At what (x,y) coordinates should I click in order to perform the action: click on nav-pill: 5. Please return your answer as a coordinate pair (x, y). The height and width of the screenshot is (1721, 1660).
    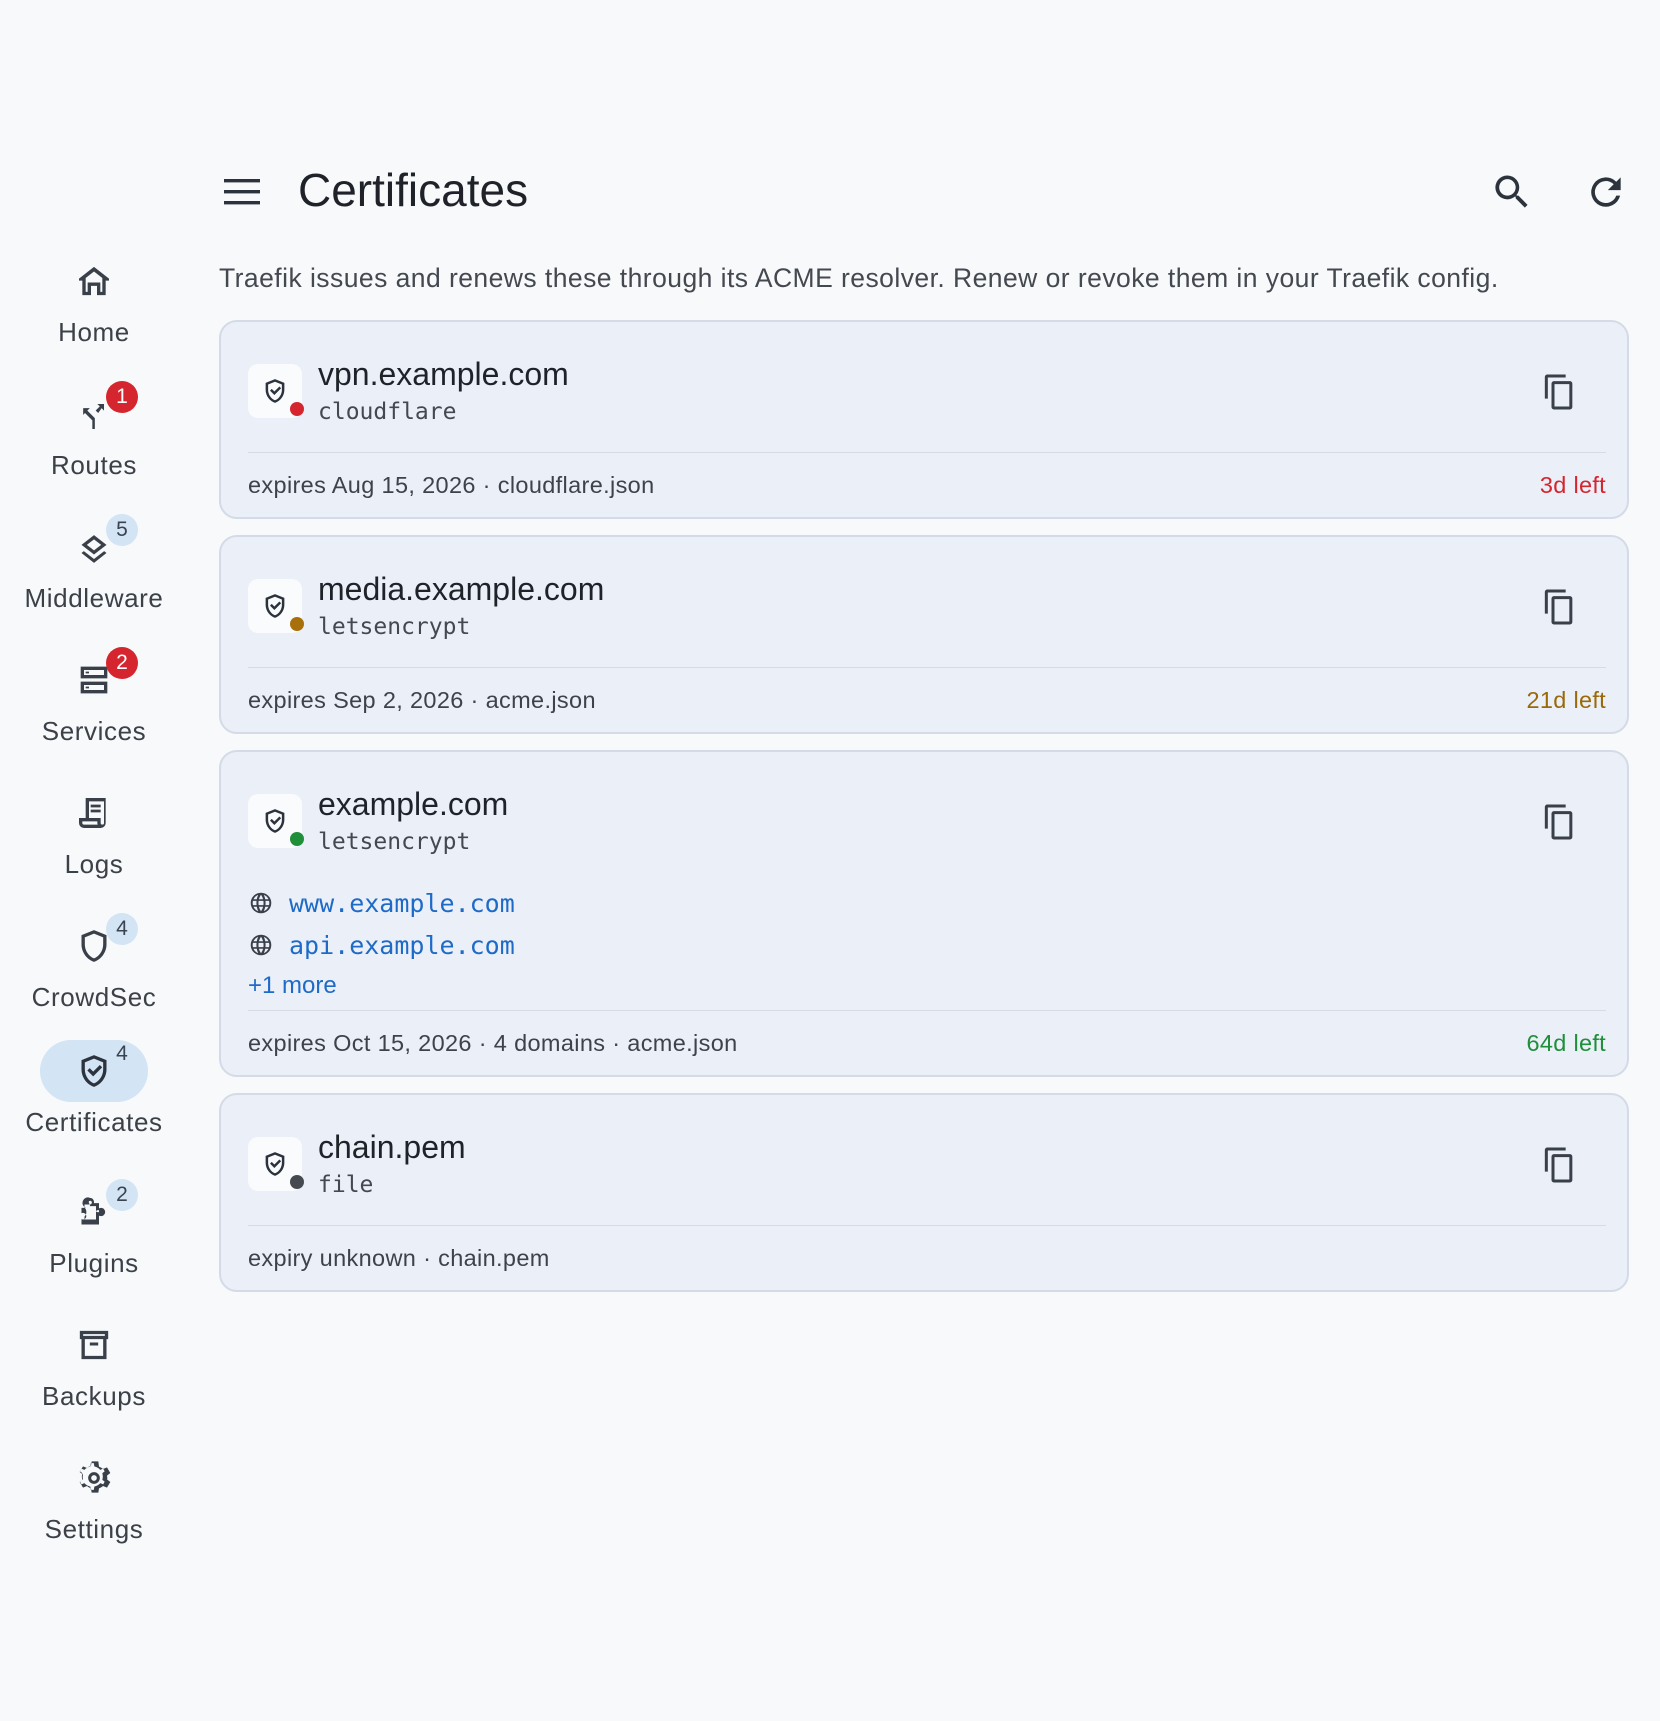
    Looking at the image, I should click on (94, 546).